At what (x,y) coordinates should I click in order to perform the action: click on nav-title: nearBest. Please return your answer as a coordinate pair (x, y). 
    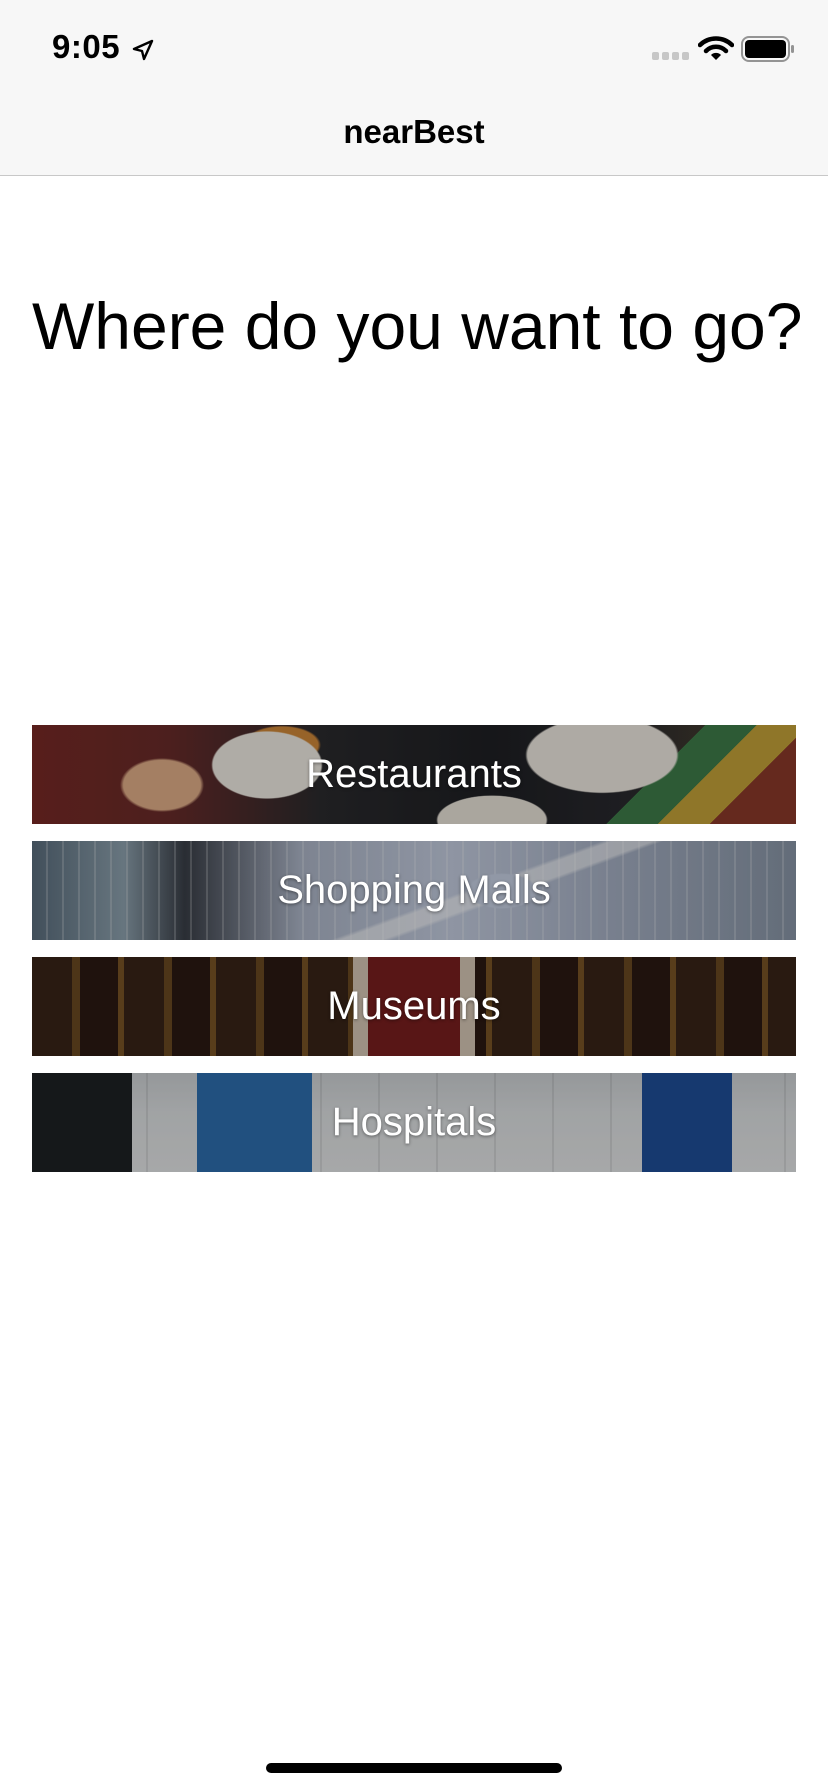
    Looking at the image, I should click on (414, 131).